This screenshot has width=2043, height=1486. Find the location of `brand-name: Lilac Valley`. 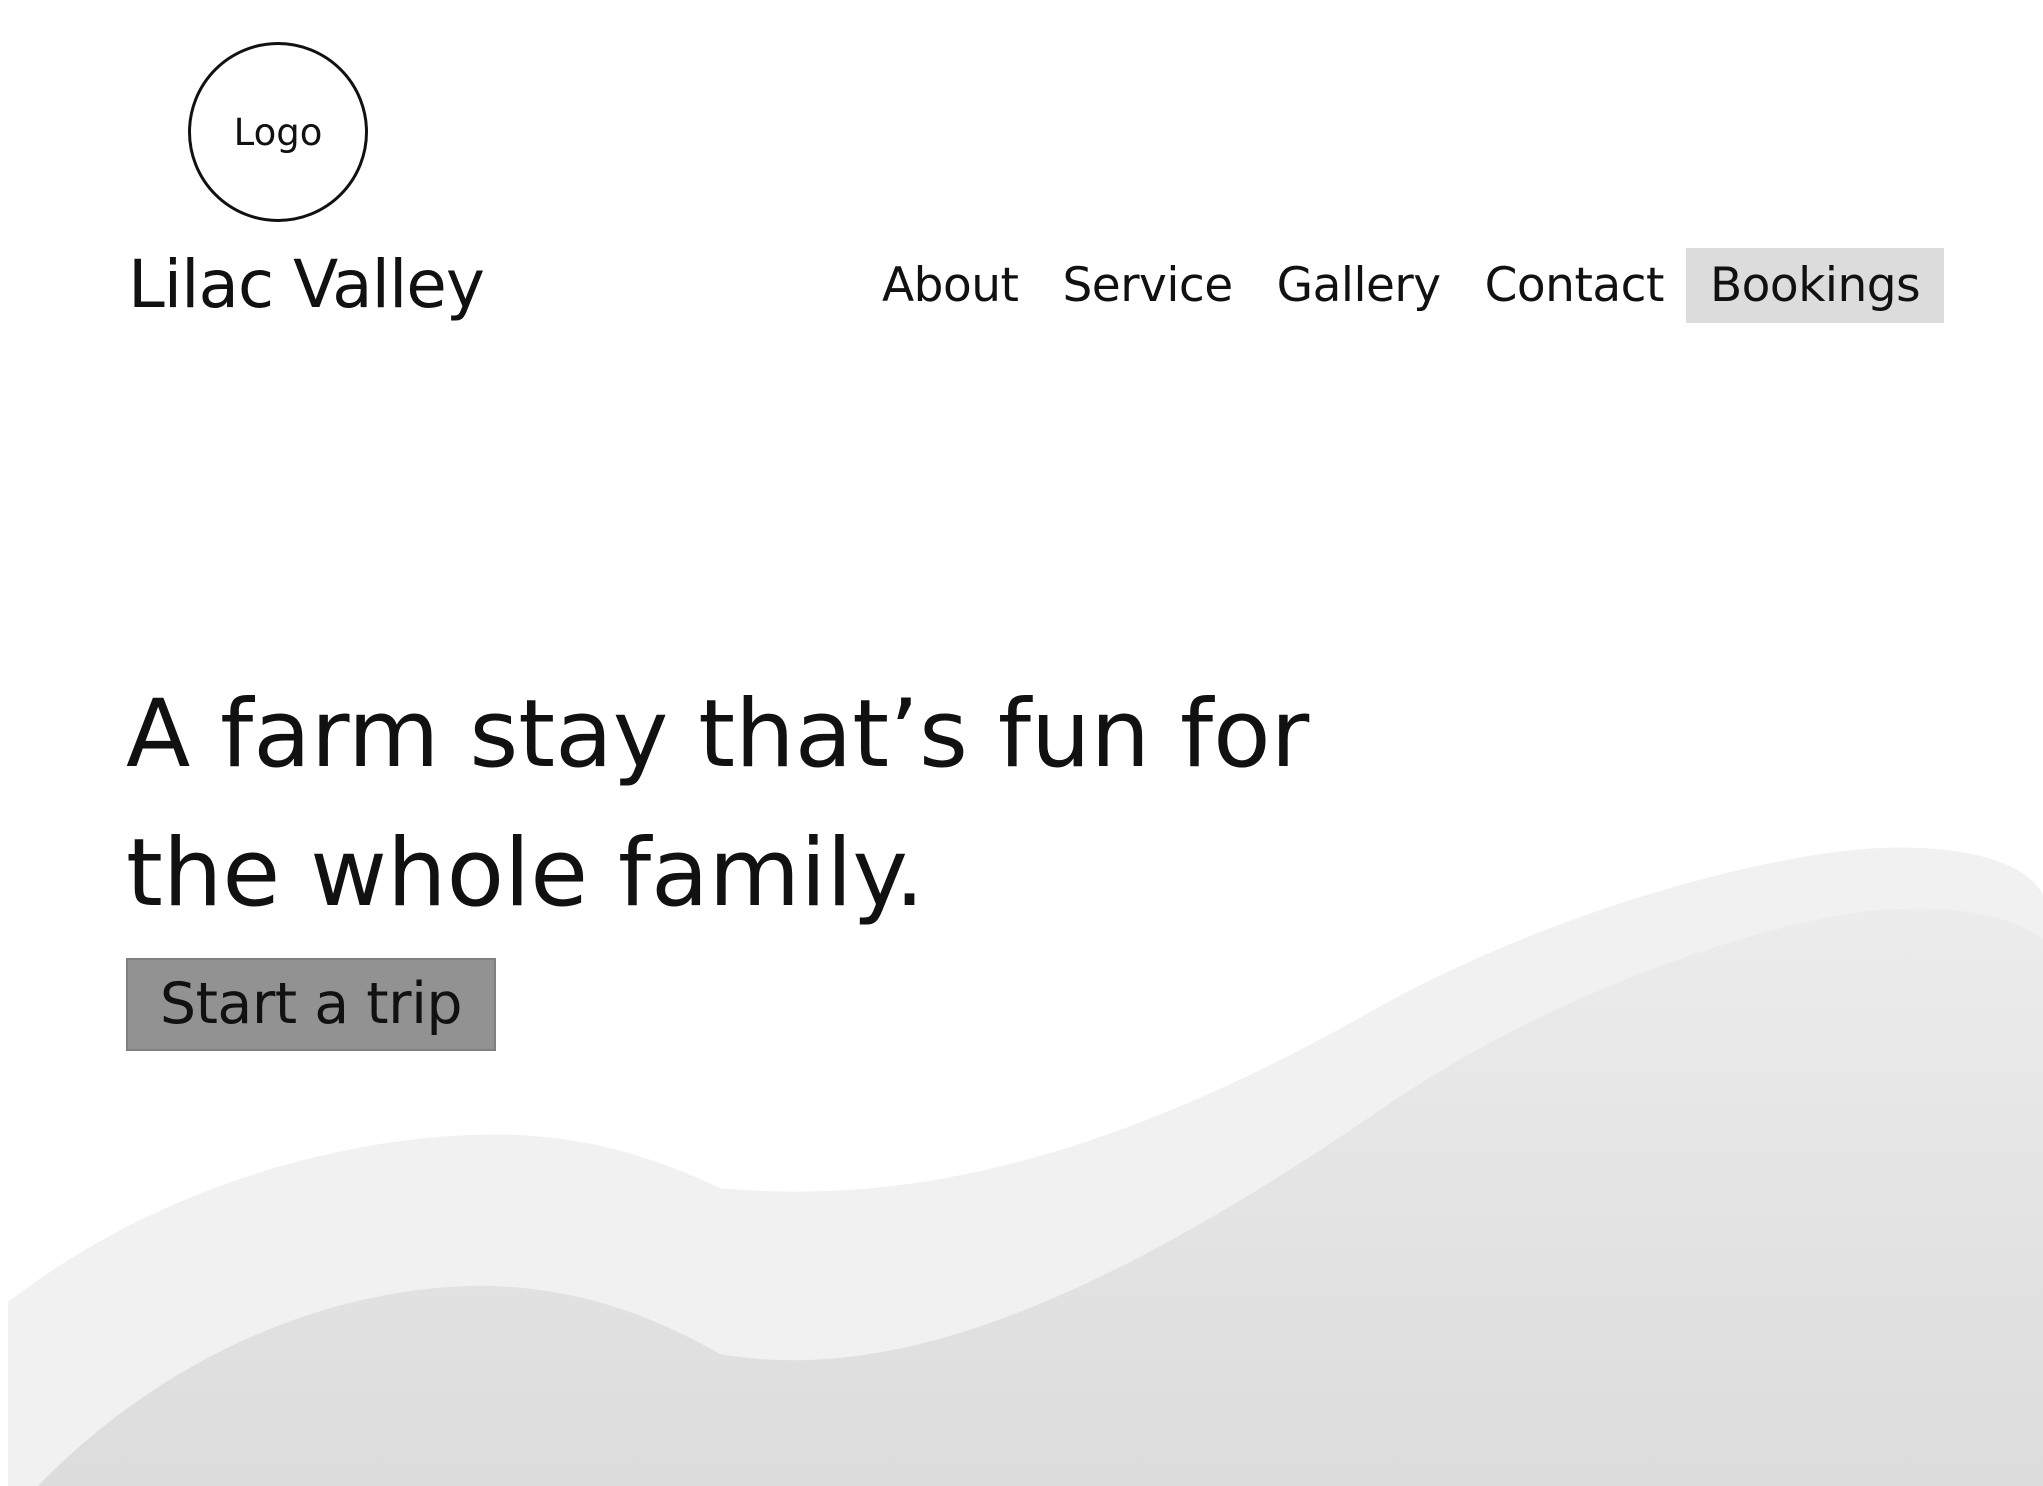

brand-name: Lilac Valley is located at coordinates (306, 285).